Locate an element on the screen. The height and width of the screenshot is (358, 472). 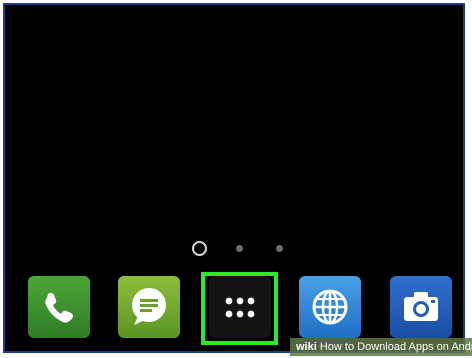
watermark-brand: wiki is located at coordinates (306, 347).